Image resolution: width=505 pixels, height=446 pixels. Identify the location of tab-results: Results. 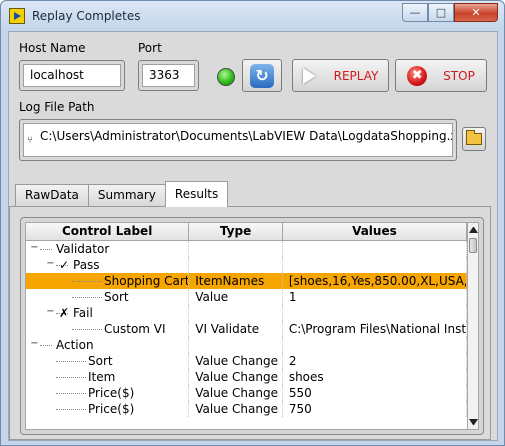
(196, 194).